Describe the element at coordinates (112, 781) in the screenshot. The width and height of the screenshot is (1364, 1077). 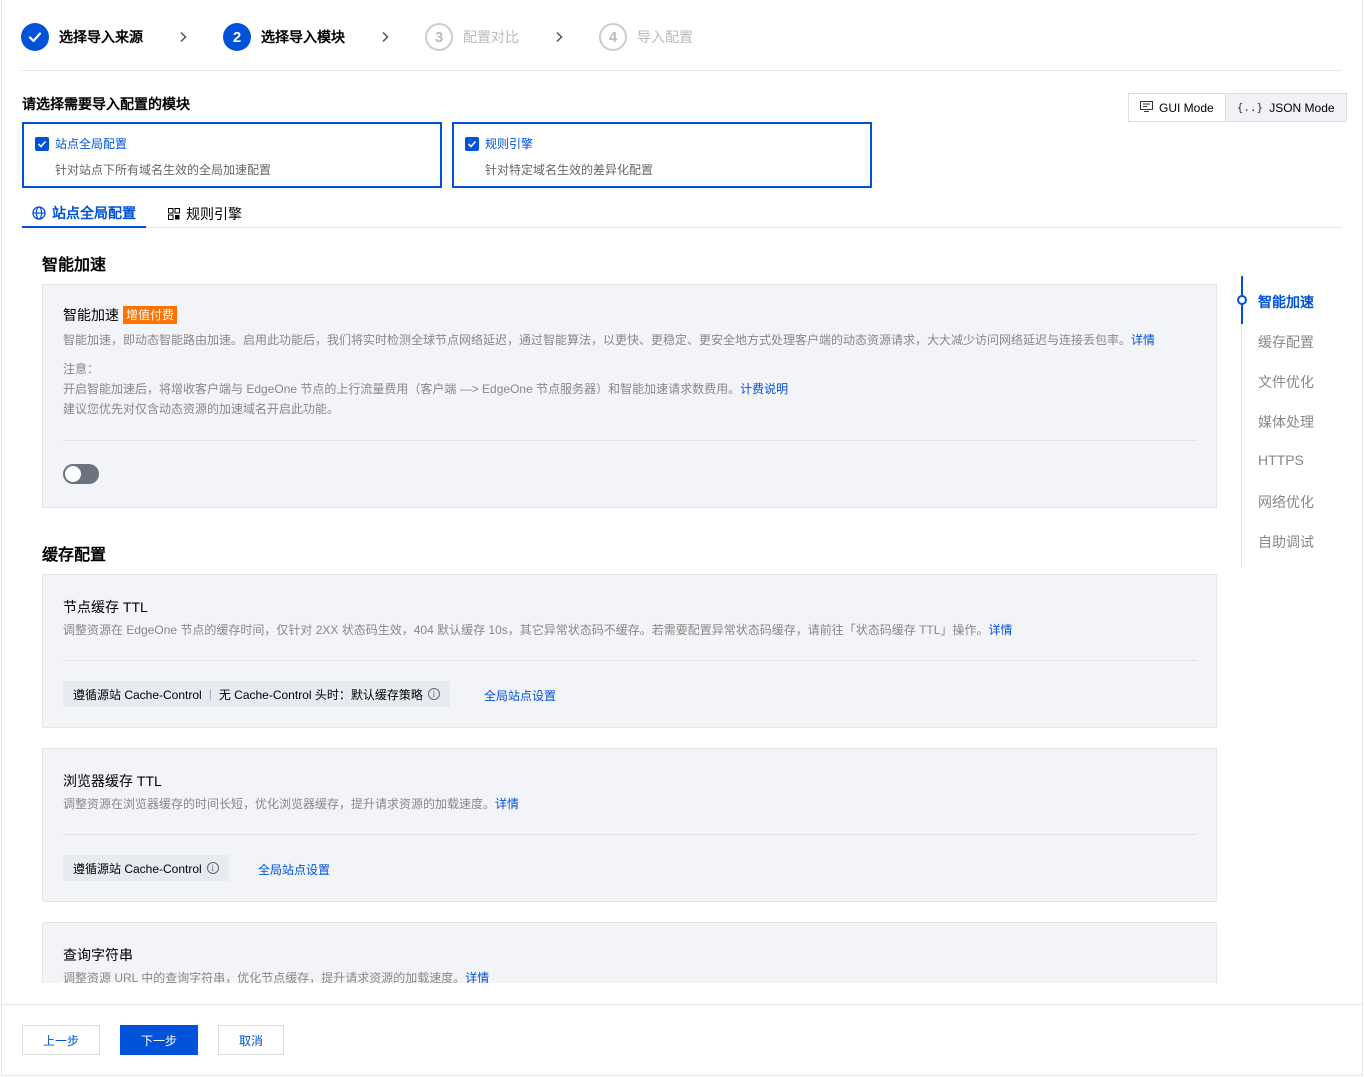
I see `panel-title: 浏览器缓存 TTL` at that location.